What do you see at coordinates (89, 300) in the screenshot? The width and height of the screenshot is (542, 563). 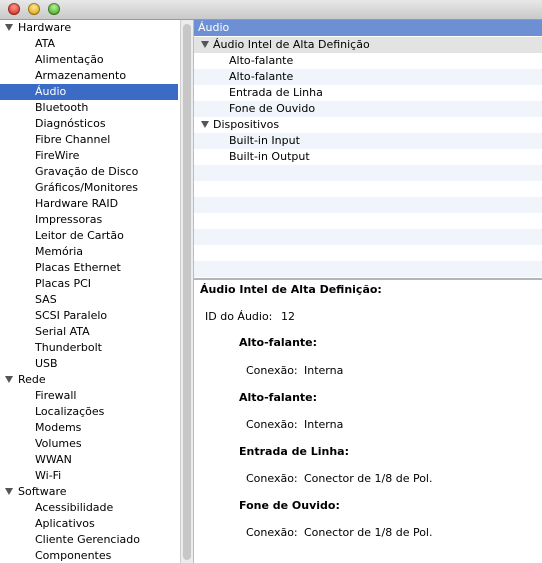 I see `sidebar-item-sas: SAS` at bounding box center [89, 300].